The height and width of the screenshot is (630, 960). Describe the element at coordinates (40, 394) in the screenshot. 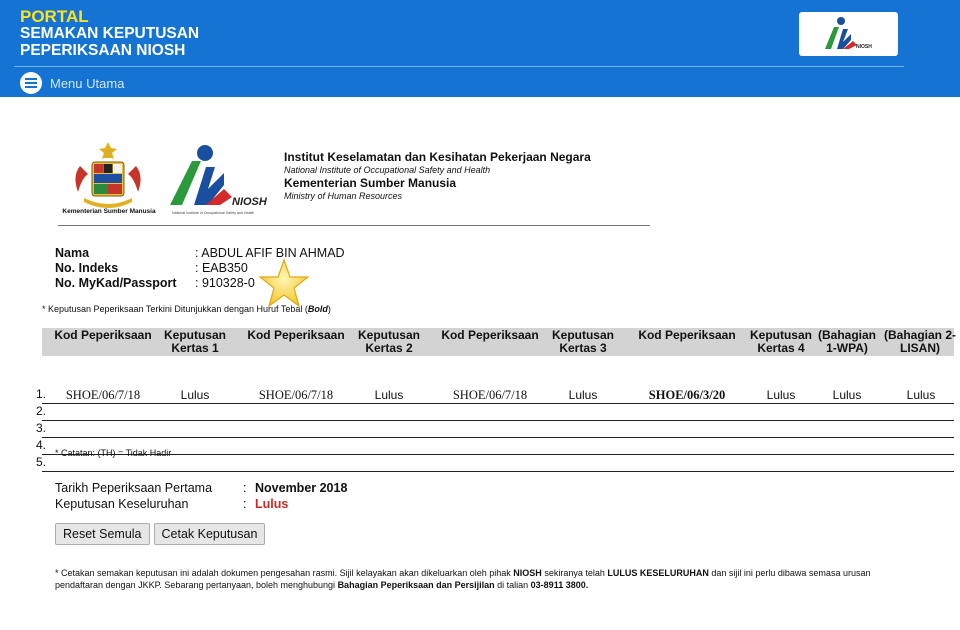

I see `row-number: 1.` at that location.